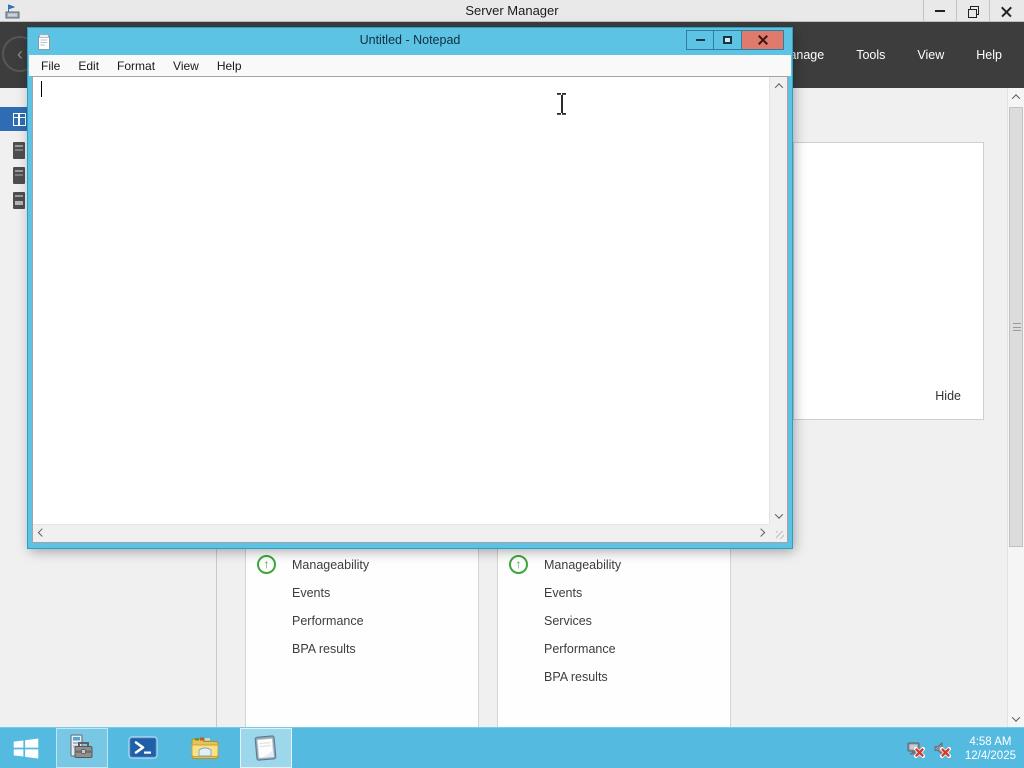 The width and height of the screenshot is (1024, 768). Describe the element at coordinates (614, 593) in the screenshot. I see `tile2-events-link: Events` at that location.